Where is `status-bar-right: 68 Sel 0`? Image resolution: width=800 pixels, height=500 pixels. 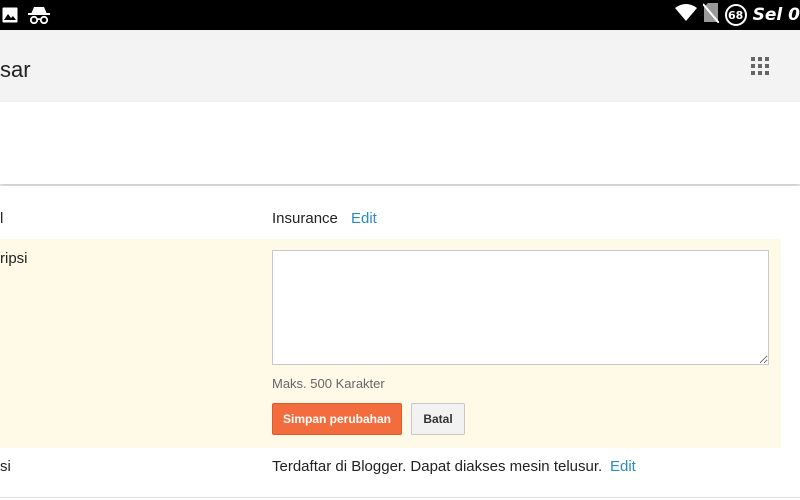 status-bar-right: 68 Sel 0 is located at coordinates (737, 15).